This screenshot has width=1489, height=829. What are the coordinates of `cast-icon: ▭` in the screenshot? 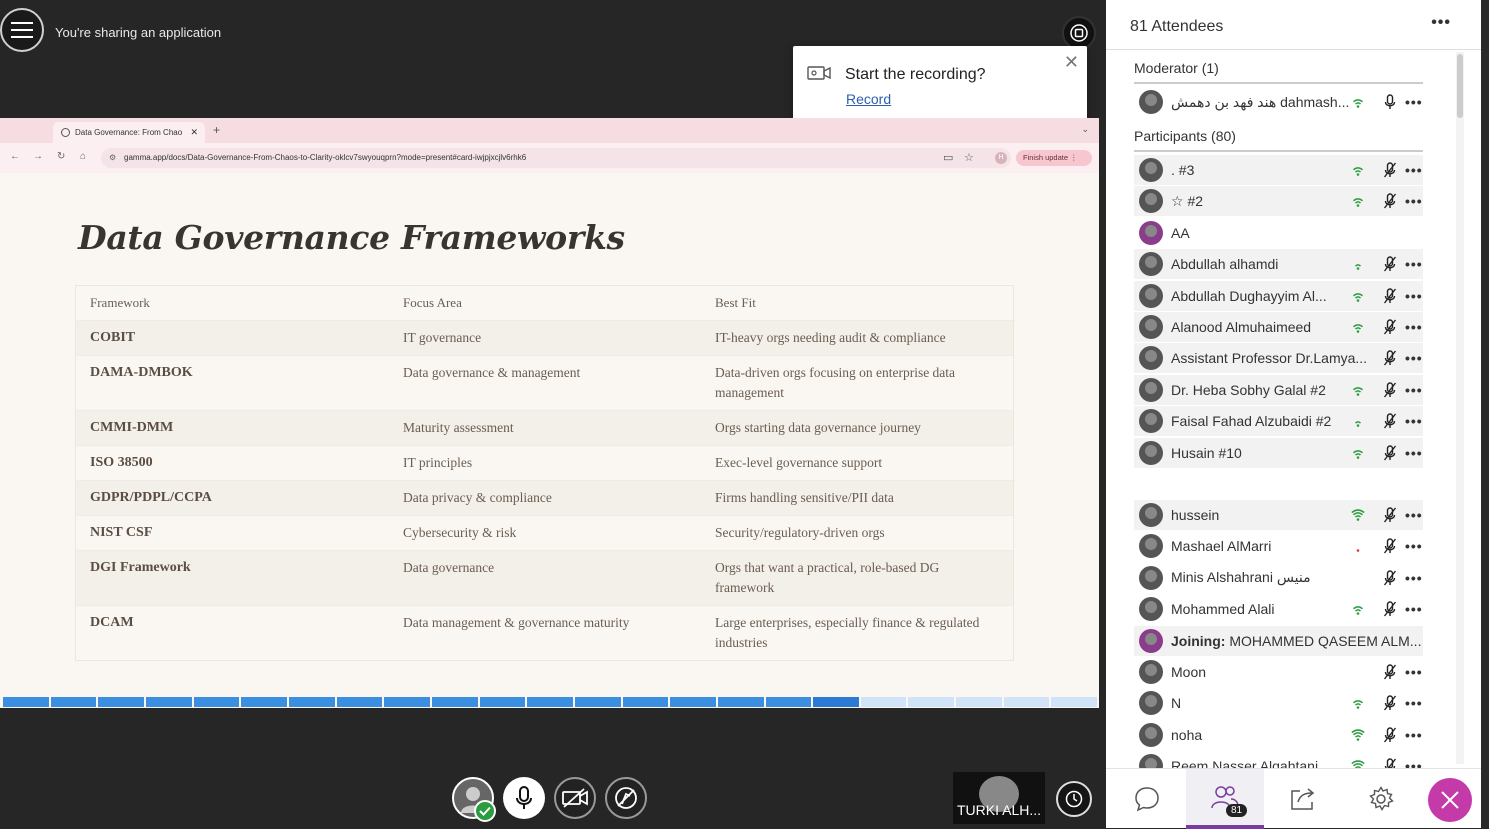 It's located at (948, 157).